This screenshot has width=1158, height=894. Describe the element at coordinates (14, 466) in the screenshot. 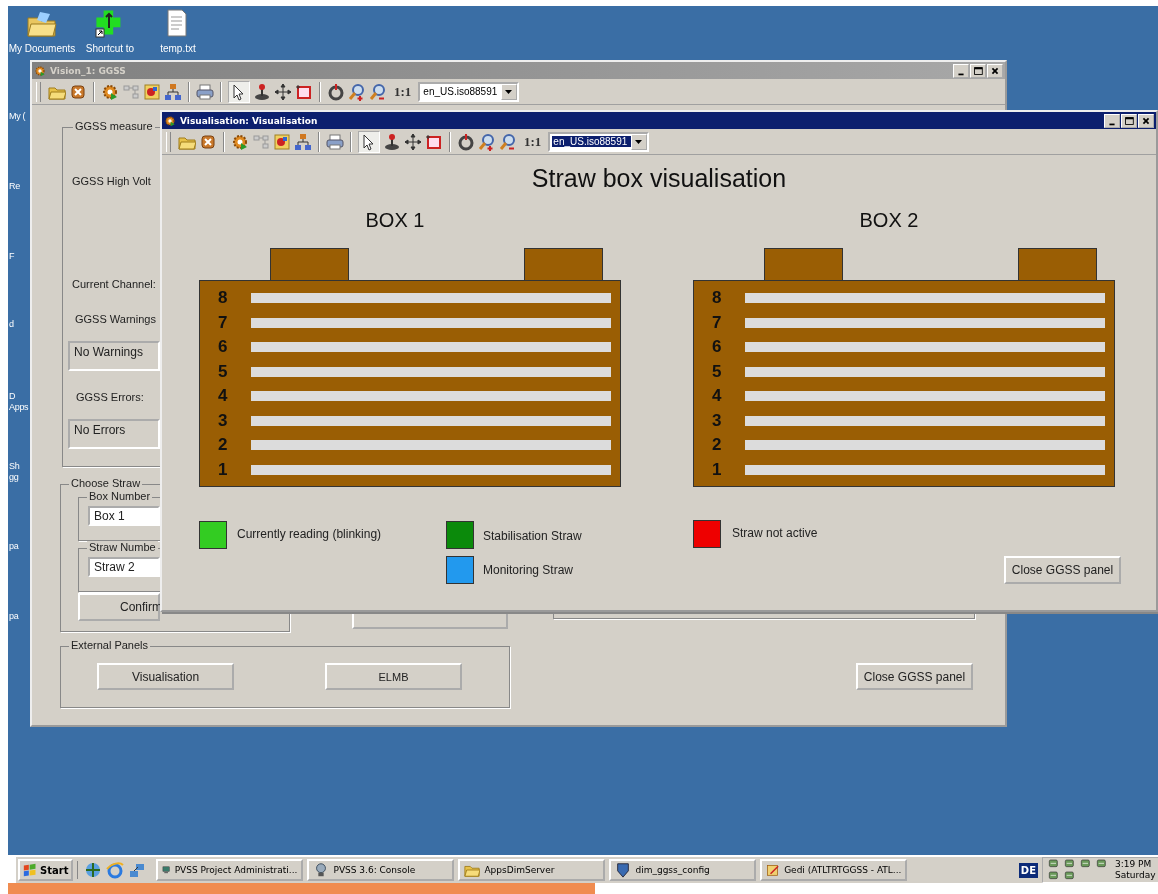

I see `desktop-icon-label: Sh` at that location.